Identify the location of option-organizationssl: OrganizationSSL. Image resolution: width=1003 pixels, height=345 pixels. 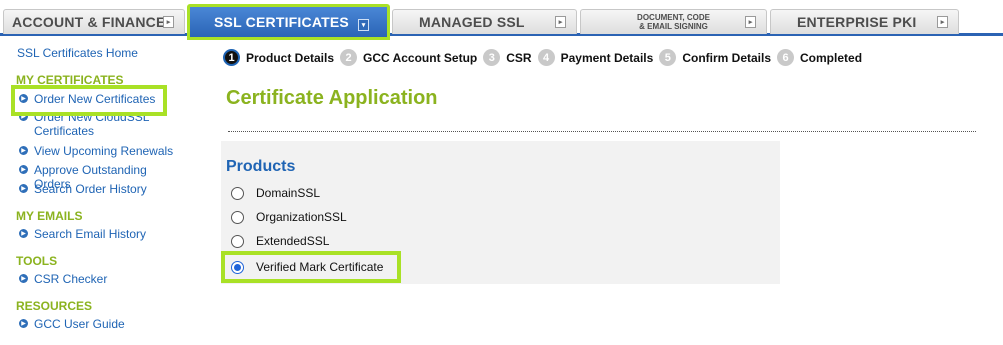
(289, 217).